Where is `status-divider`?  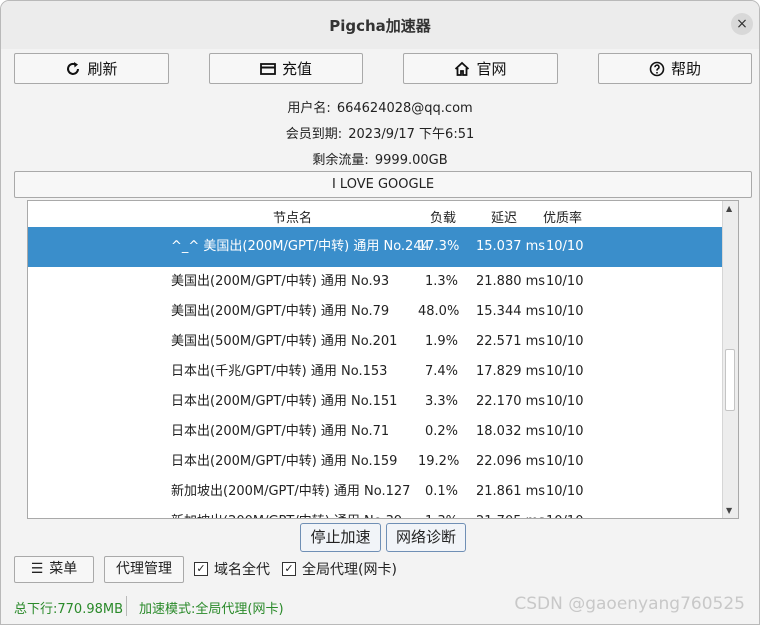 status-divider is located at coordinates (126, 606).